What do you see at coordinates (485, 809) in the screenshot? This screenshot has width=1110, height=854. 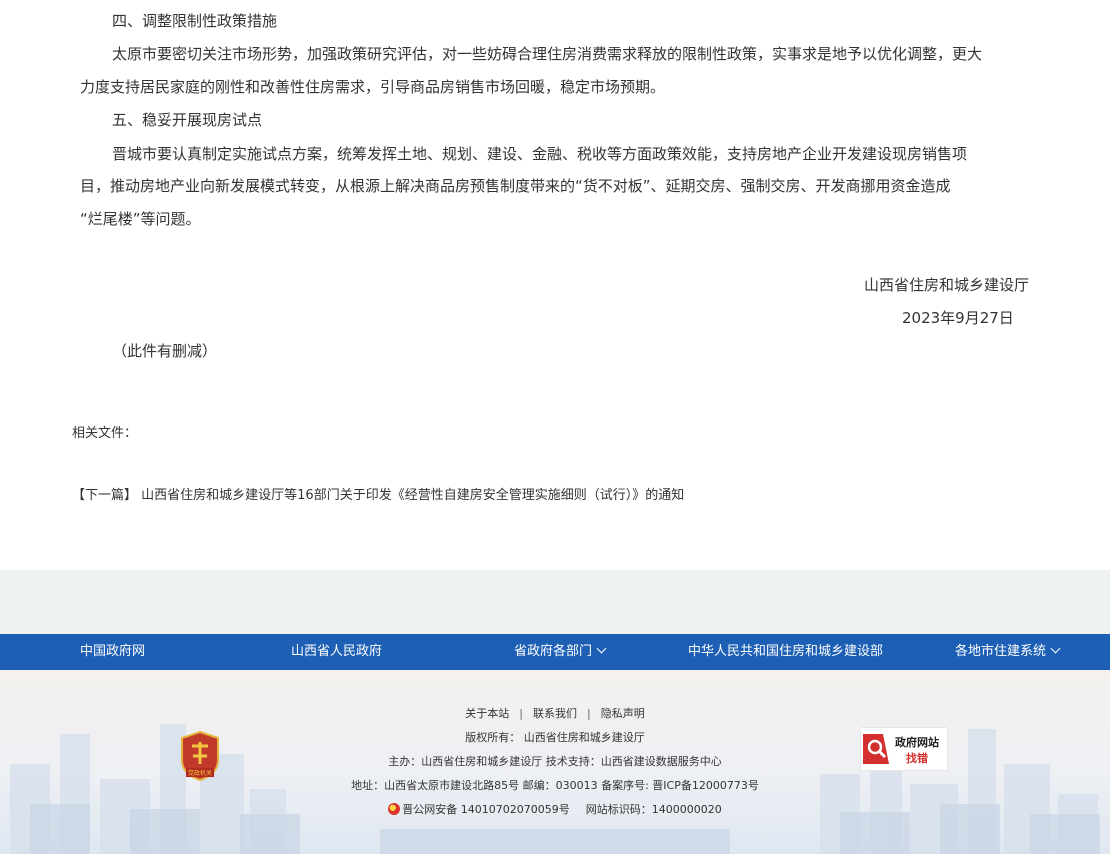 I see `police-record: 晋公网安备 14010702070059号` at bounding box center [485, 809].